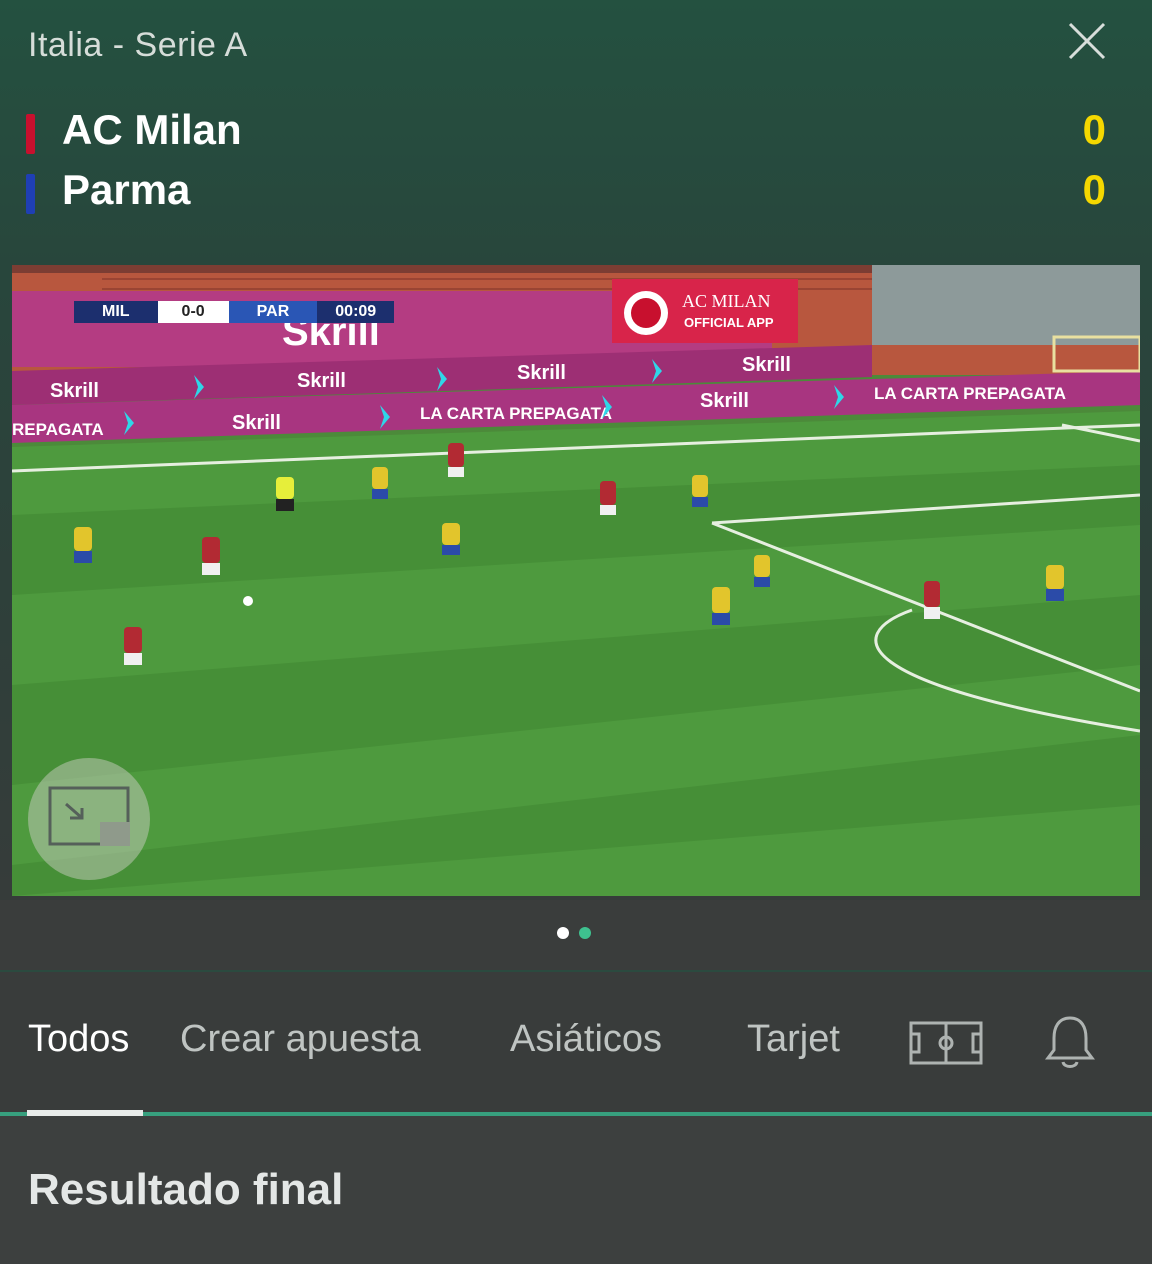 Image resolution: width=1152 pixels, height=1264 pixels. Describe the element at coordinates (1070, 1042) in the screenshot. I see `bell-icon` at that location.